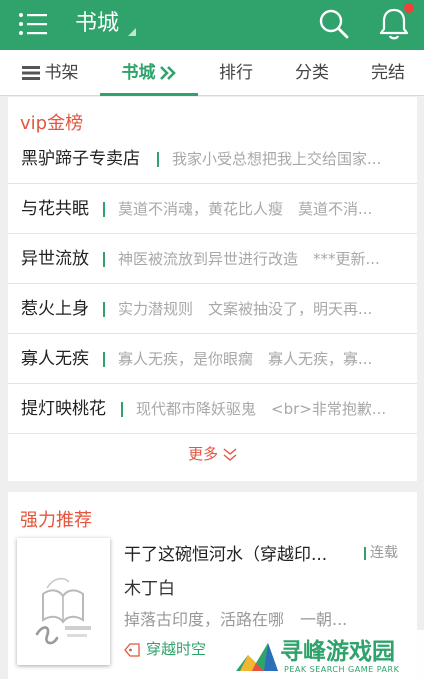 The height and width of the screenshot is (679, 424). What do you see at coordinates (55, 359) in the screenshot?
I see `book-name: 寡人无疾` at bounding box center [55, 359].